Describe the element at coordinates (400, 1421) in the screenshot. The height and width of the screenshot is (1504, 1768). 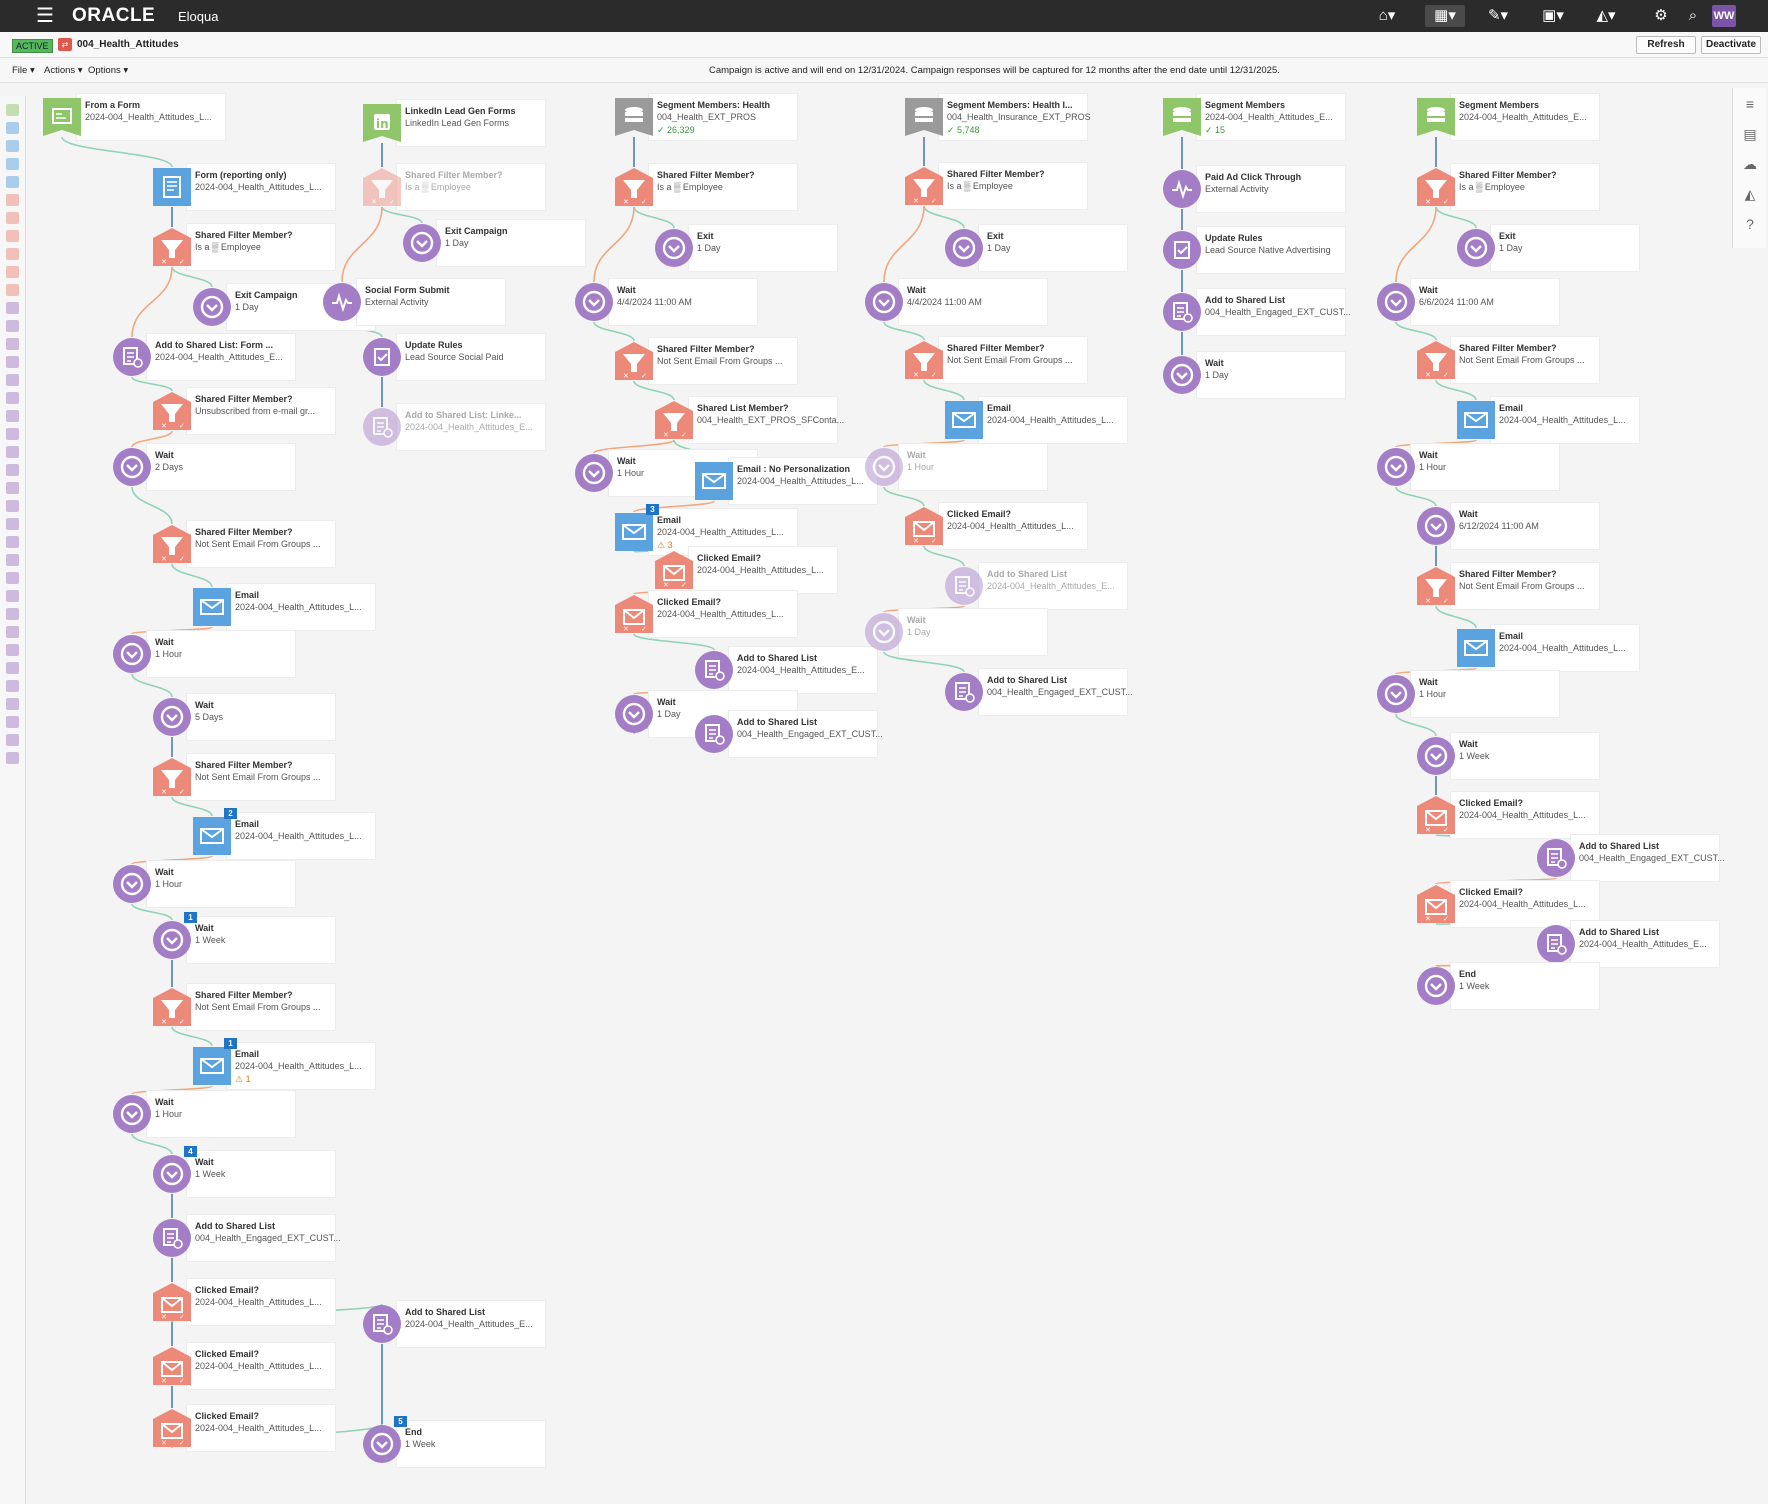
I see `contact-count-badge: 5` at that location.